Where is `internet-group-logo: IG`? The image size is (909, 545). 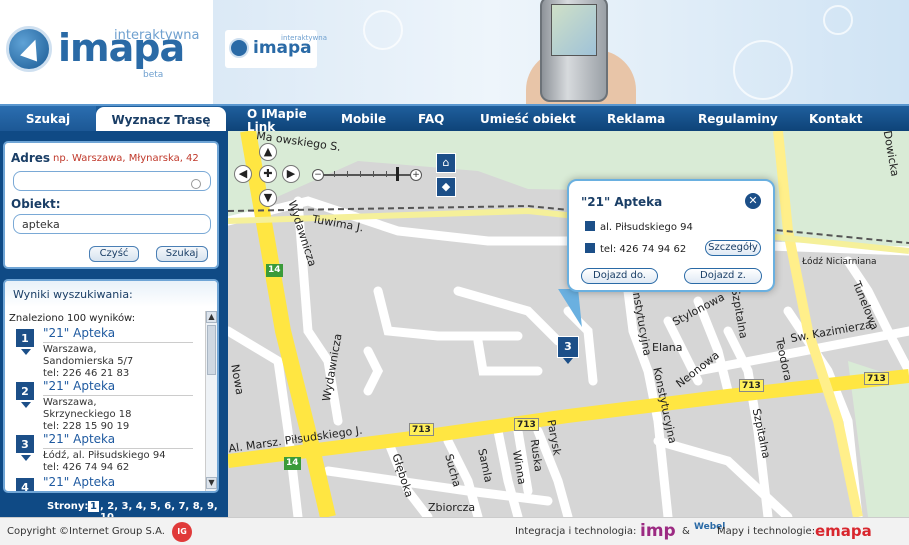
internet-group-logo: IG is located at coordinates (182, 532).